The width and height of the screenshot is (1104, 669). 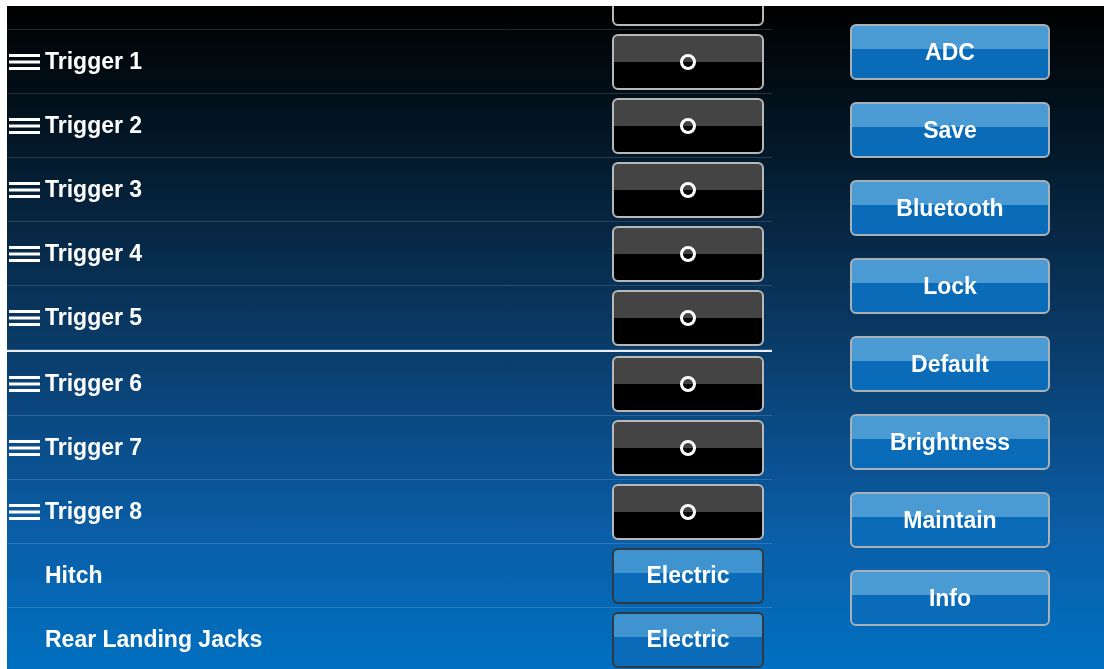 I want to click on row-label: Trigger 3, so click(x=94, y=190).